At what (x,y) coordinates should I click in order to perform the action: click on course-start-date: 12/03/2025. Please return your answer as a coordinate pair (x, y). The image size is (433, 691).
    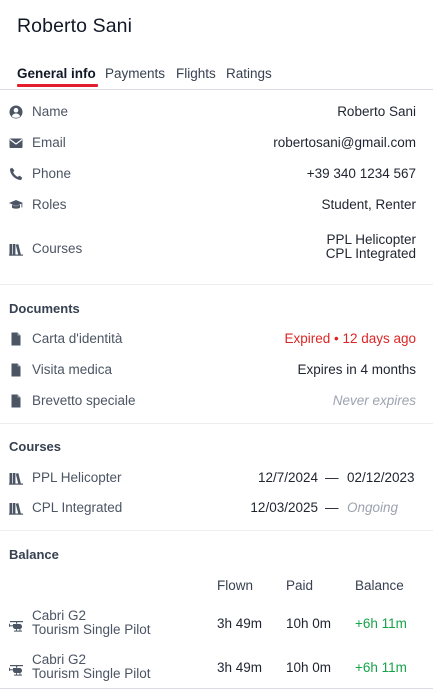
    Looking at the image, I should click on (284, 507).